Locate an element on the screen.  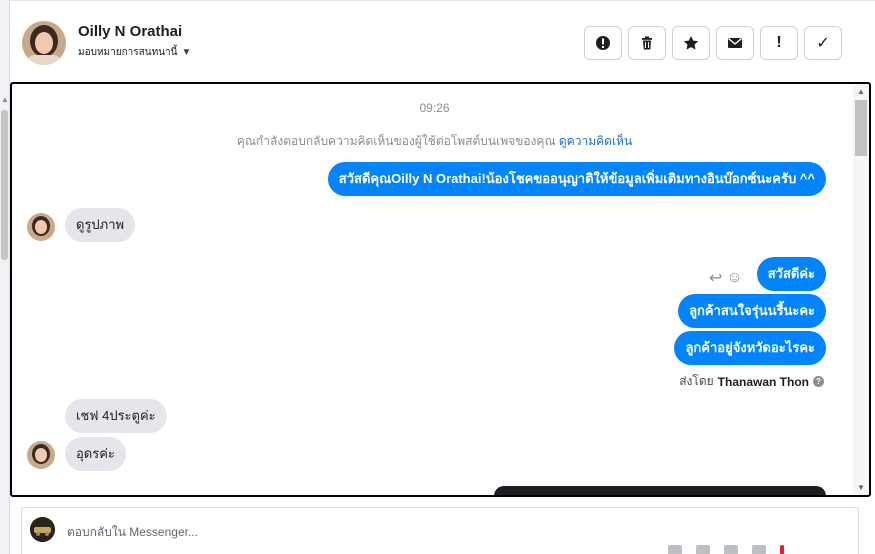
outgoing-message: ลูกค้าสนใจรุ่นนรี้นะคะ is located at coordinates (752, 311).